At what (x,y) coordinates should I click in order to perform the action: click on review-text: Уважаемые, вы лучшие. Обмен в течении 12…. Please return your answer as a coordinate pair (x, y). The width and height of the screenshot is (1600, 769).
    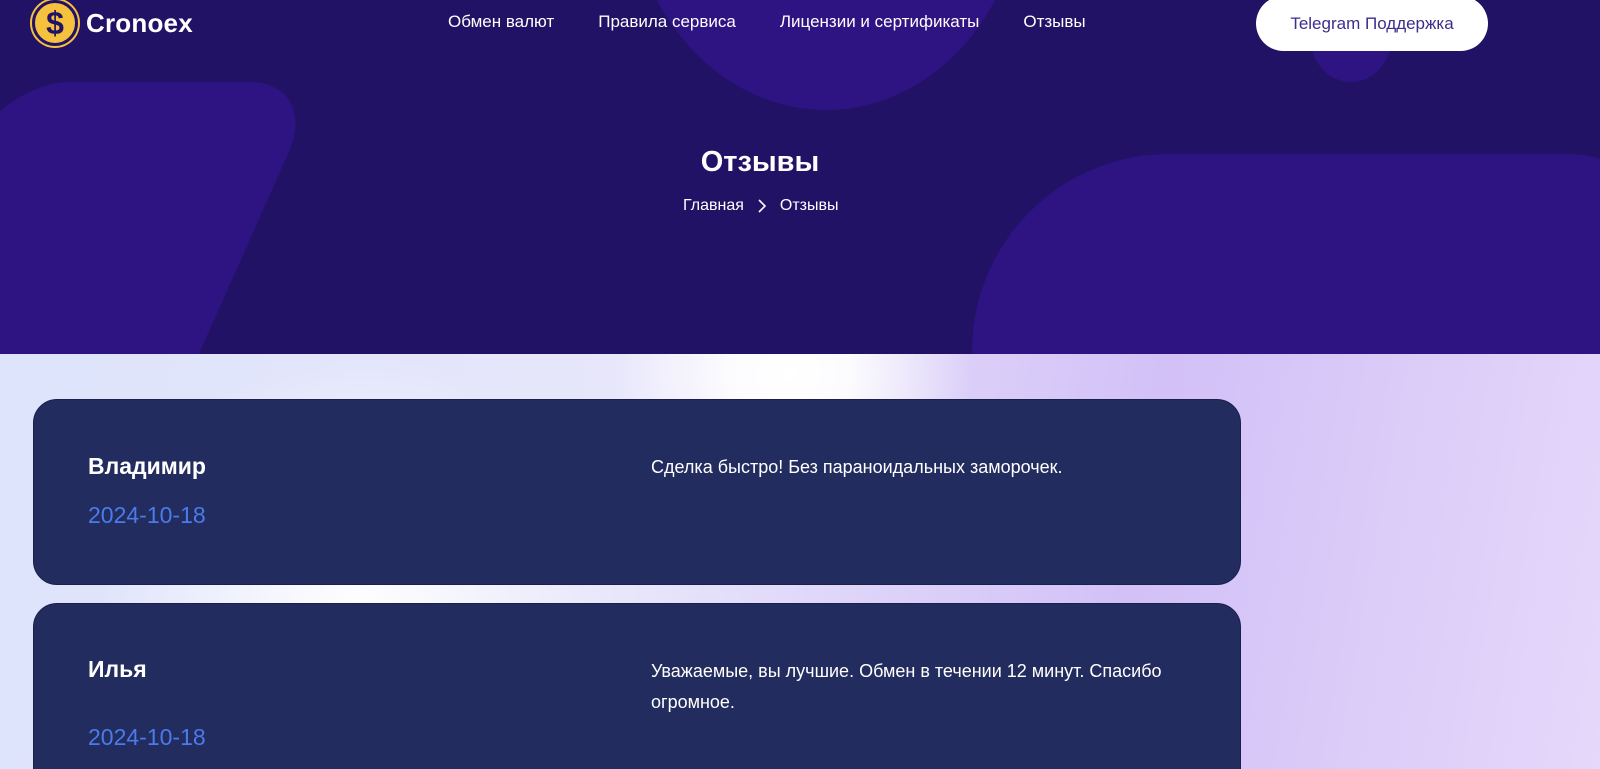
    Looking at the image, I should click on (906, 686).